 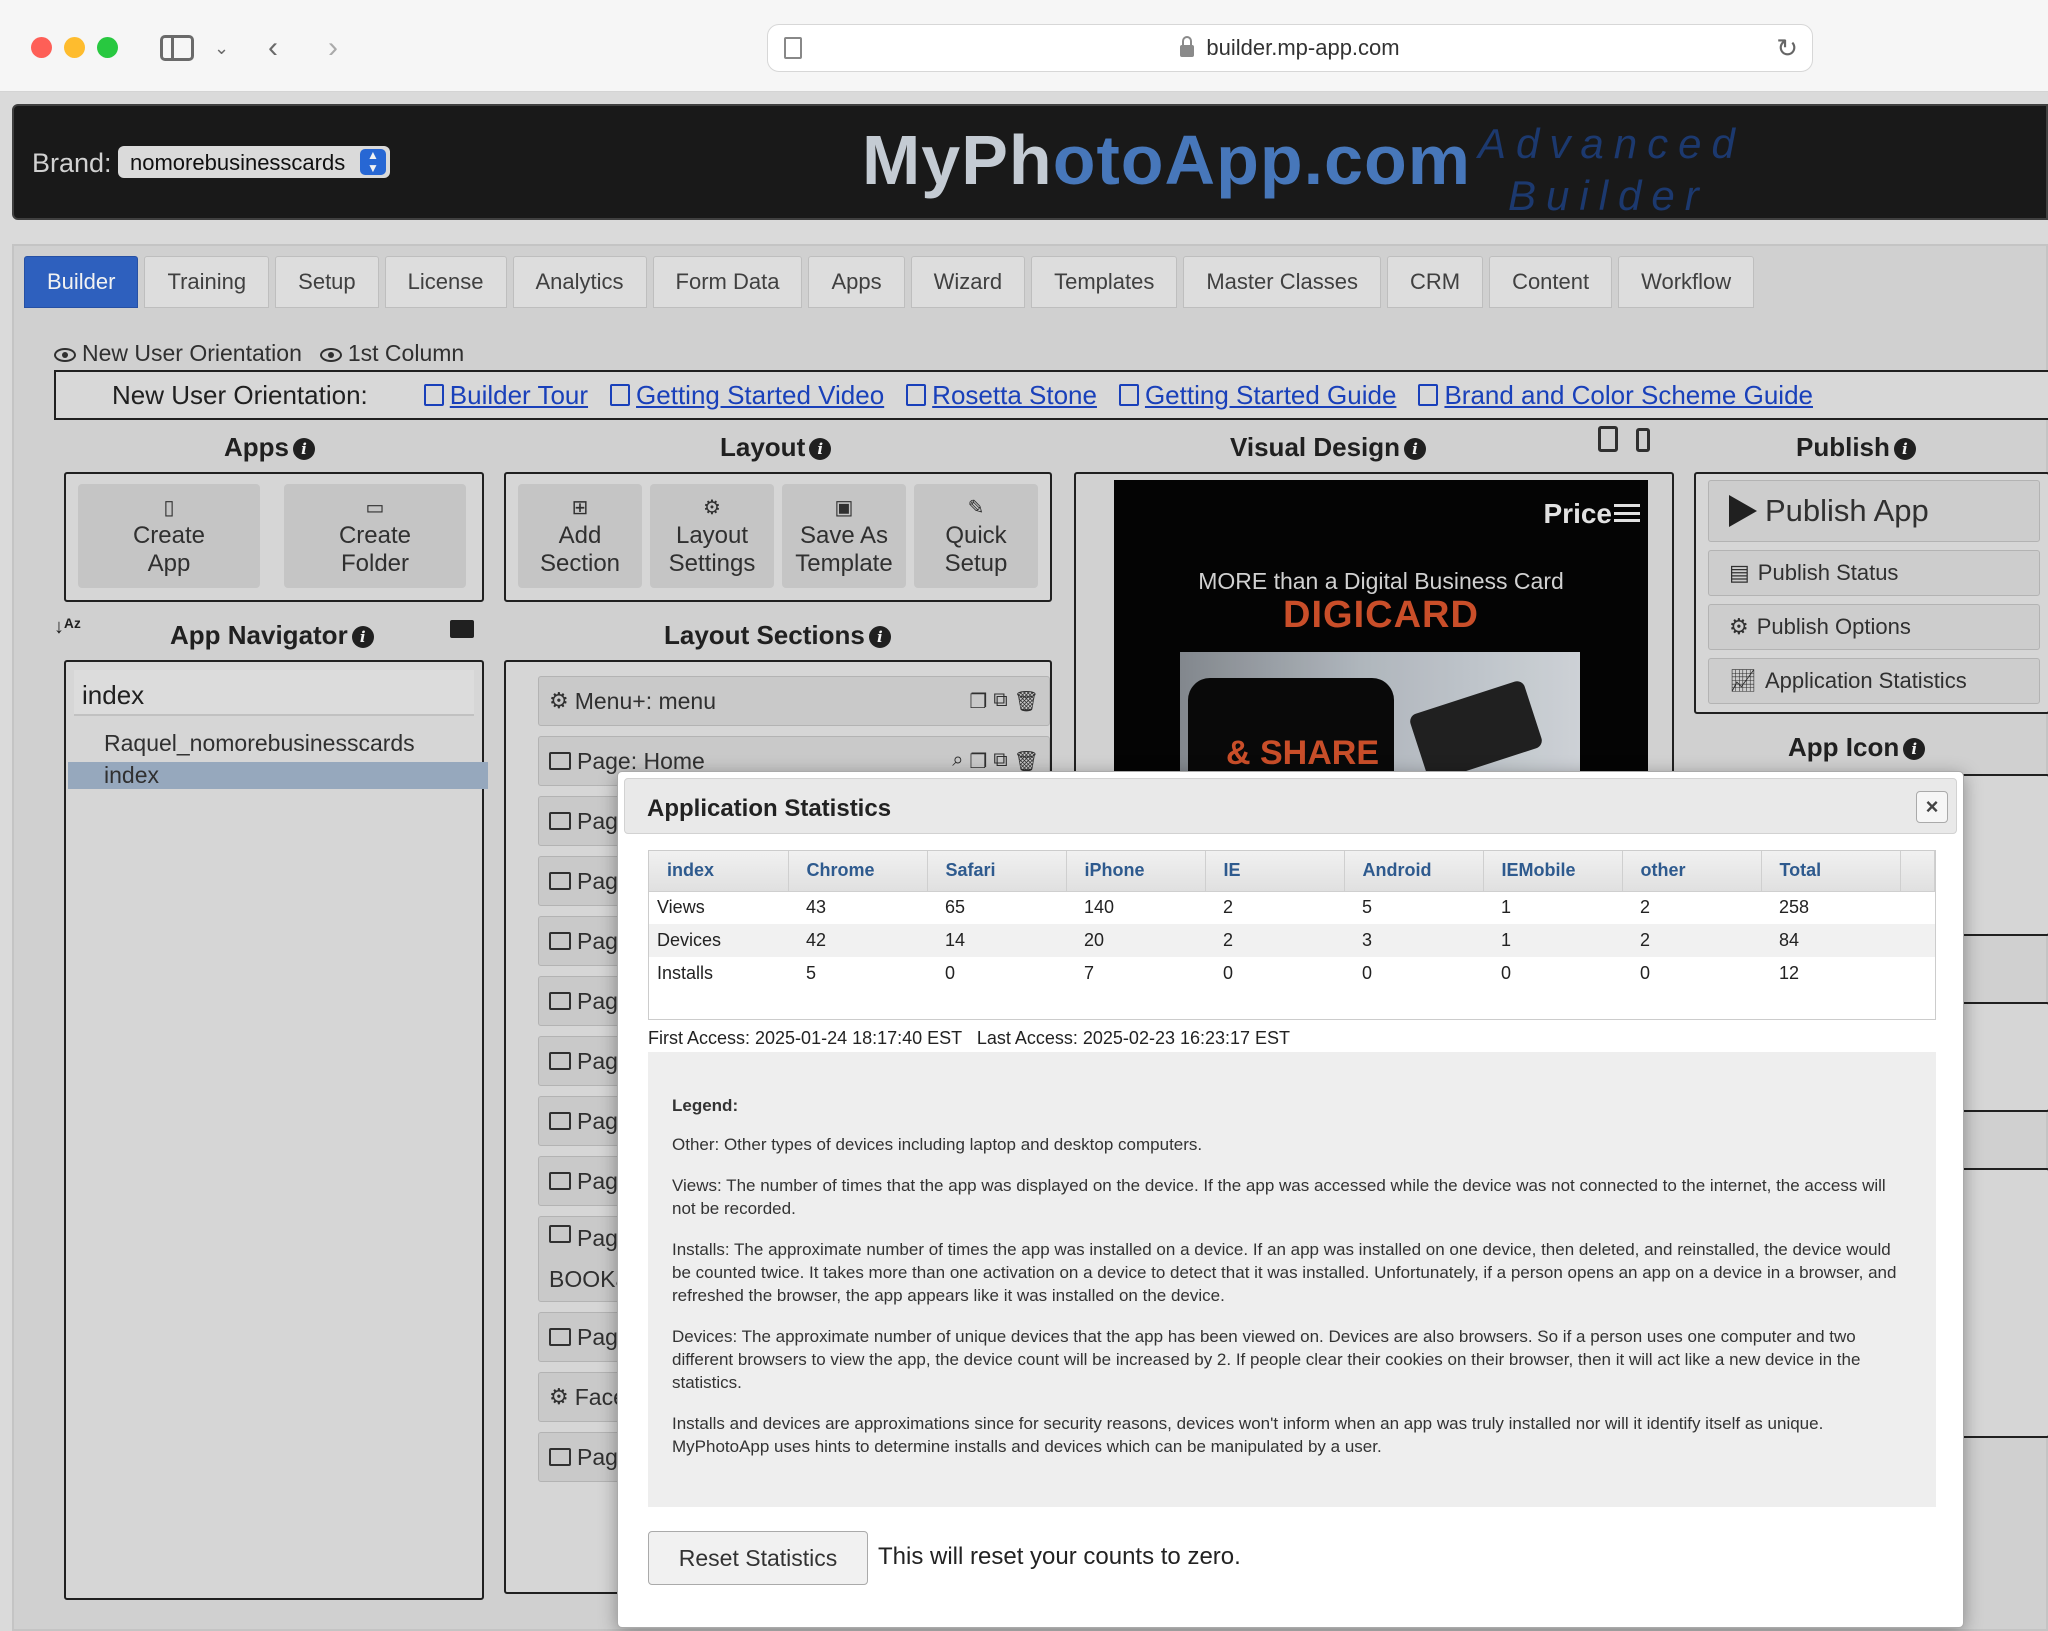 I want to click on table-cell: 43, so click(x=816, y=907).